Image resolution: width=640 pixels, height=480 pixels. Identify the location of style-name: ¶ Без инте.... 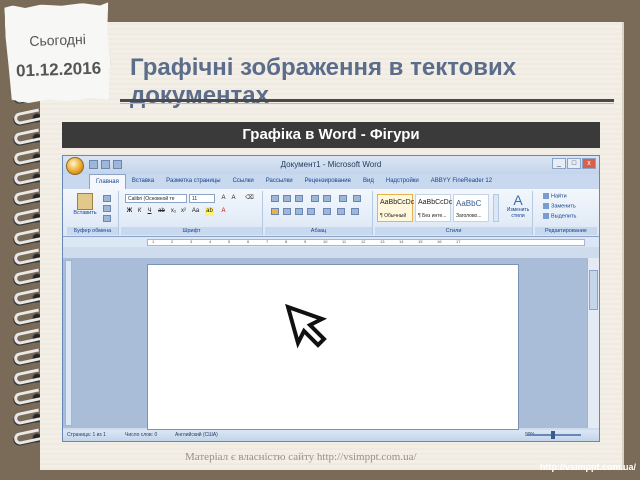
(432, 216).